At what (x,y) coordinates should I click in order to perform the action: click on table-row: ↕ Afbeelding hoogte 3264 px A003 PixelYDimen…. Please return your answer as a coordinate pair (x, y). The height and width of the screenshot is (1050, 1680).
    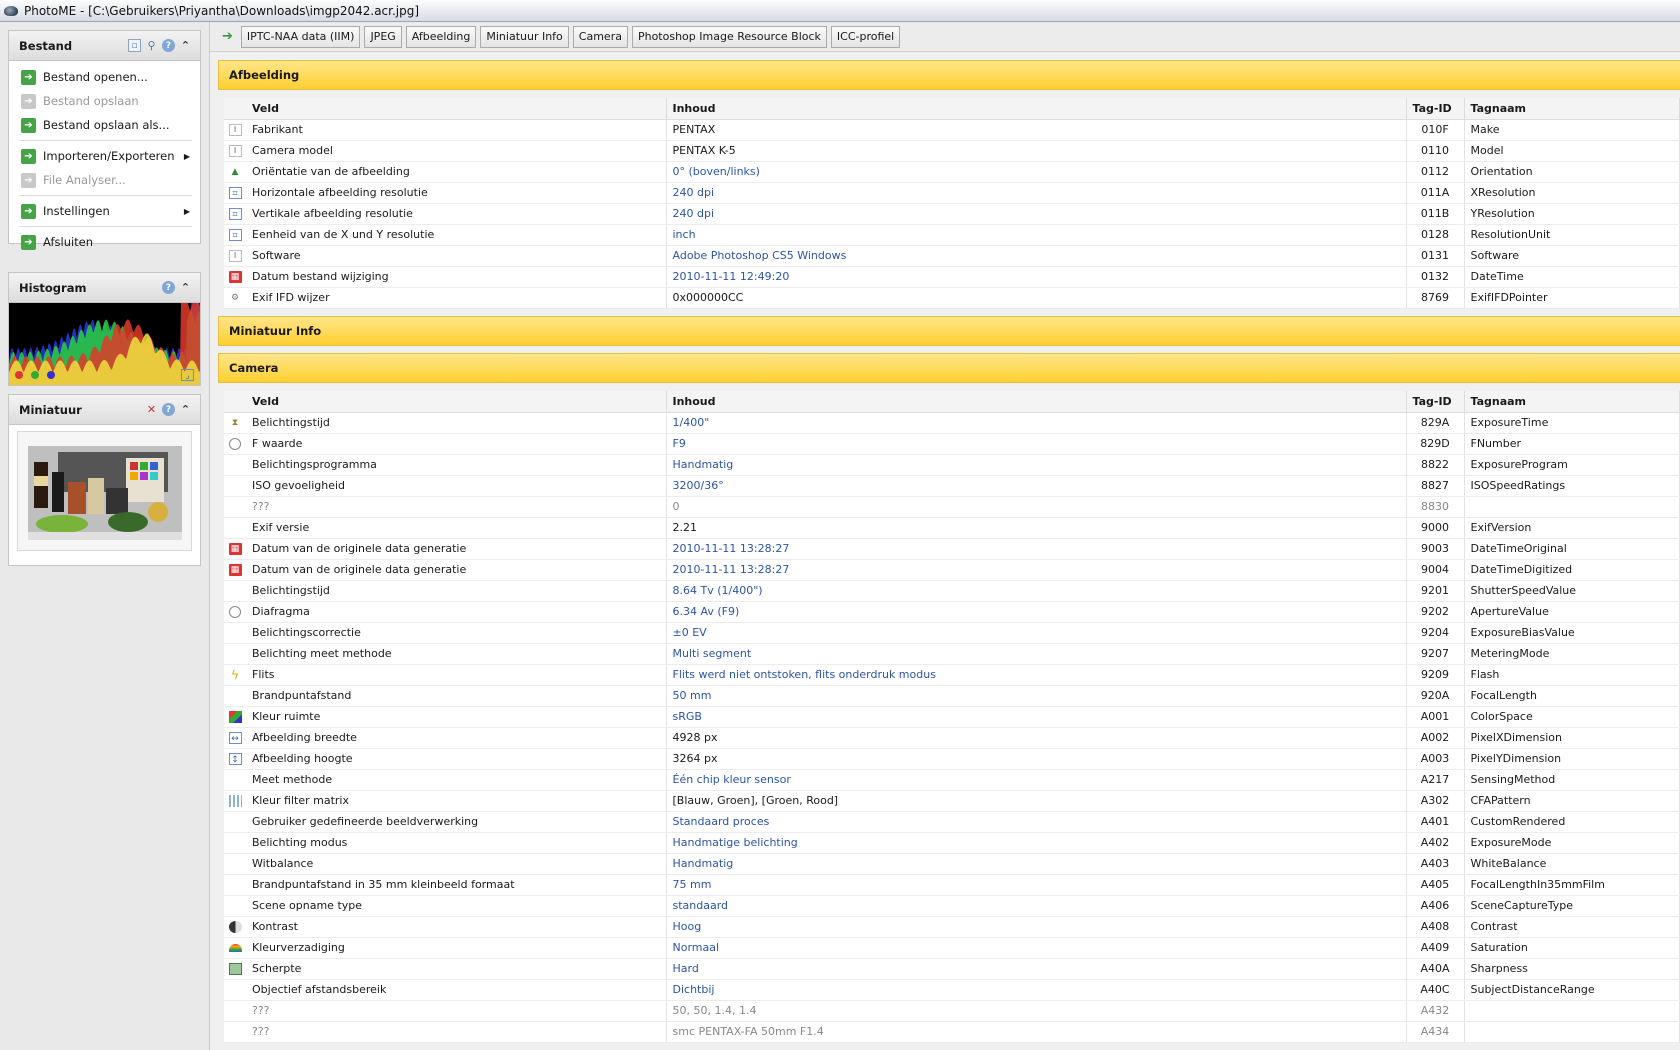
    Looking at the image, I should click on (952, 759).